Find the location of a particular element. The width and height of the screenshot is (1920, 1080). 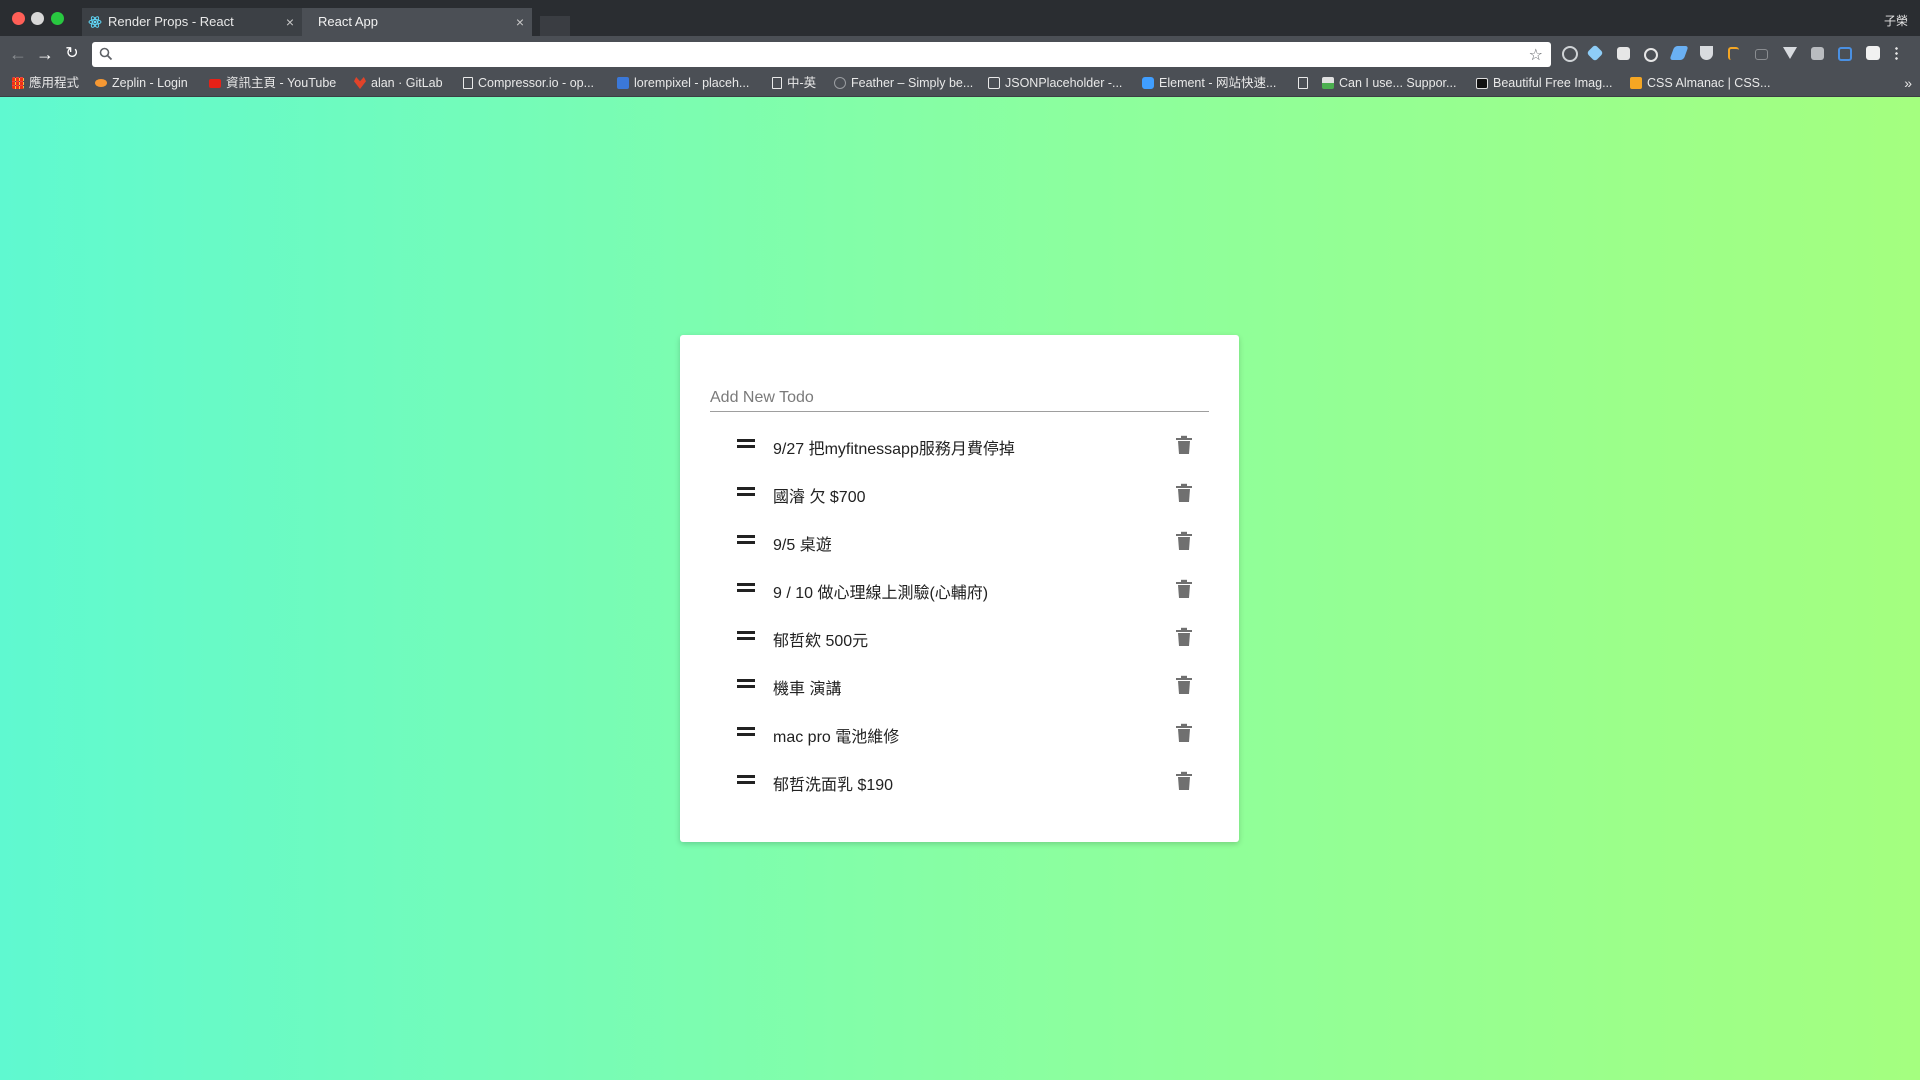

extension-git-icon is located at coordinates (1733, 53).